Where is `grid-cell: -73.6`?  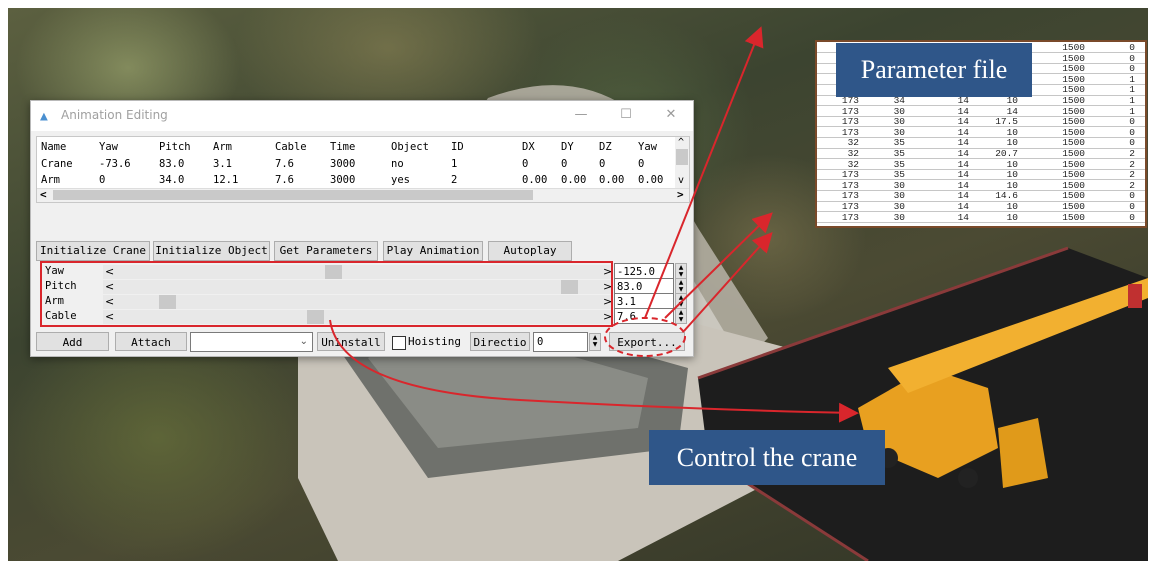
grid-cell: -73.6 is located at coordinates (115, 164).